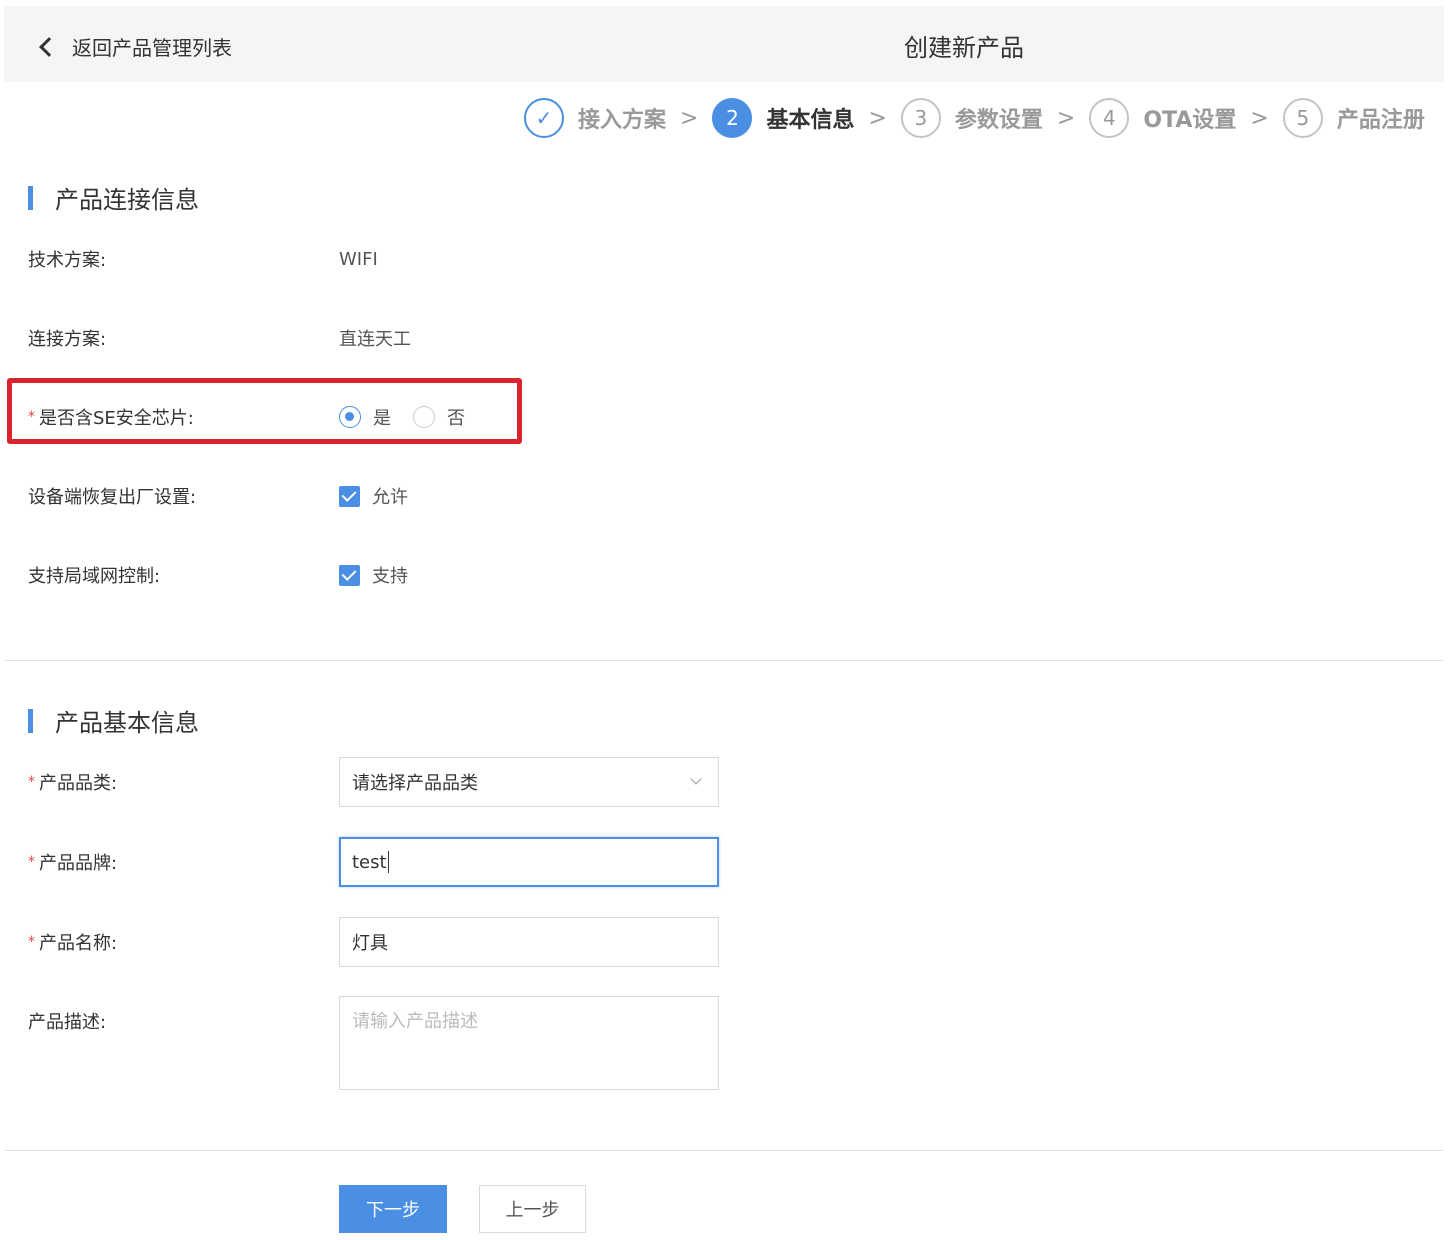  I want to click on next-step-button: 下一步, so click(393, 1209).